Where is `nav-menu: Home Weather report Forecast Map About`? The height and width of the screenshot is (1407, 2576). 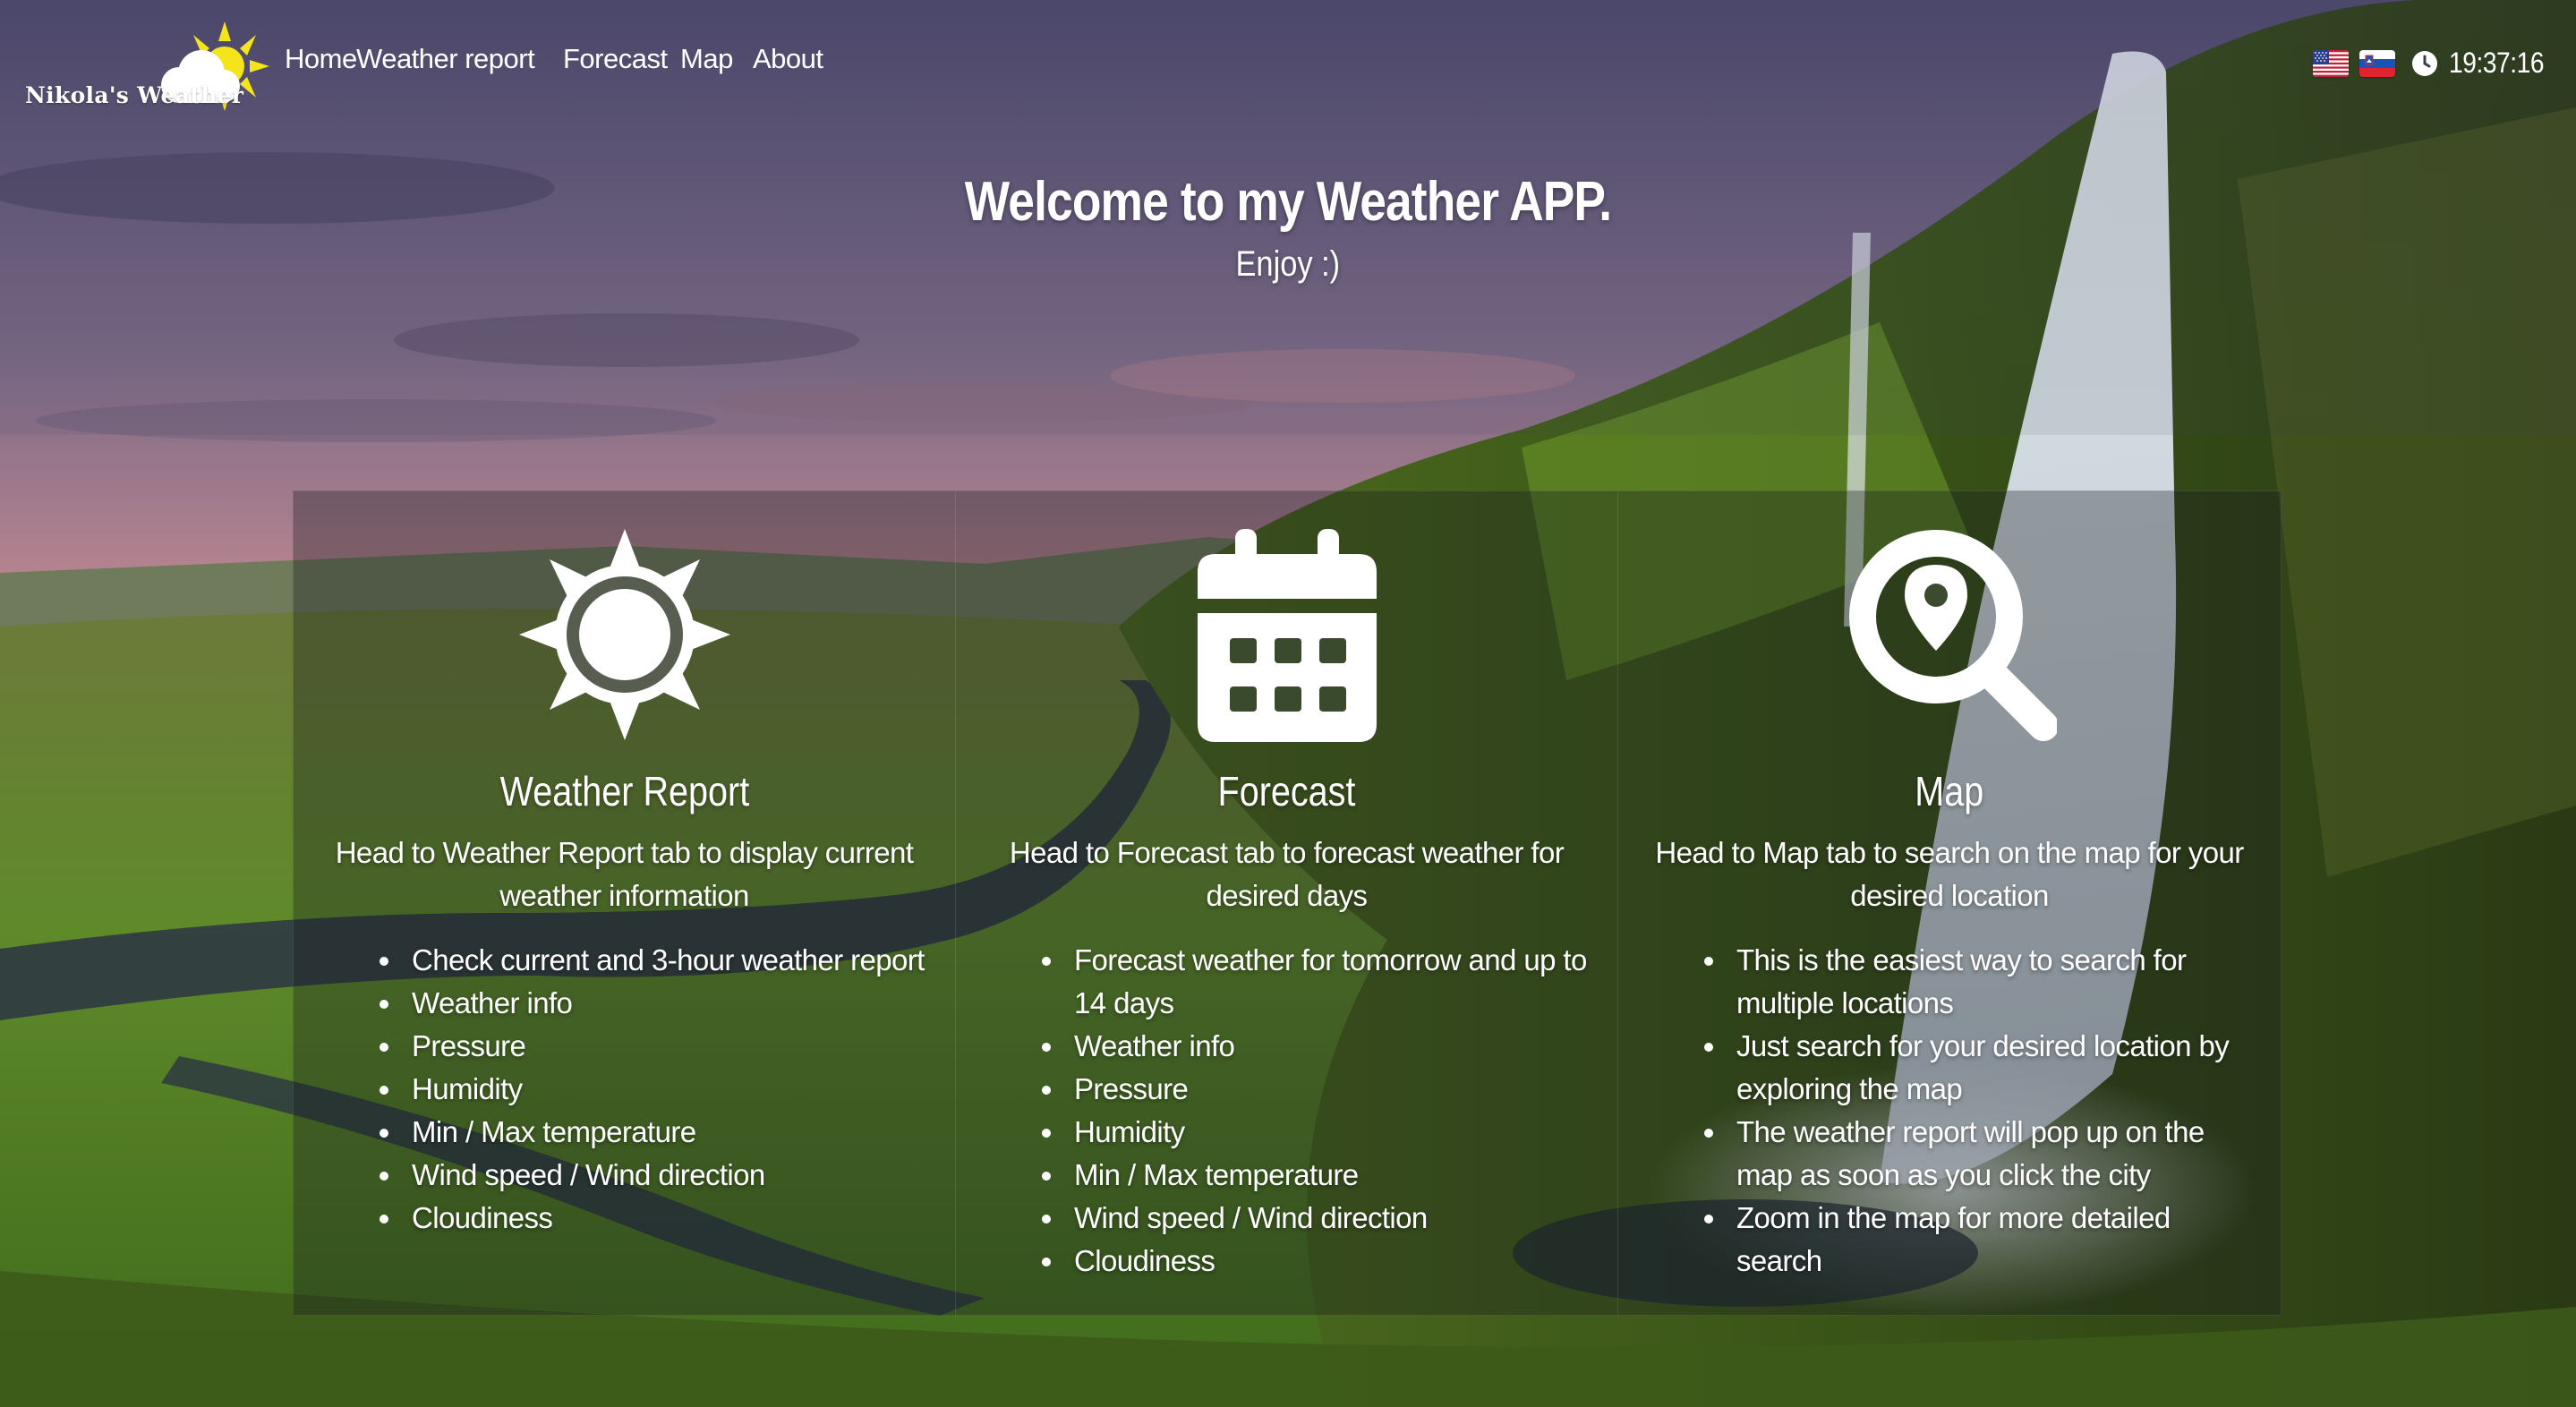 nav-menu: Home Weather report Forecast Map About is located at coordinates (559, 59).